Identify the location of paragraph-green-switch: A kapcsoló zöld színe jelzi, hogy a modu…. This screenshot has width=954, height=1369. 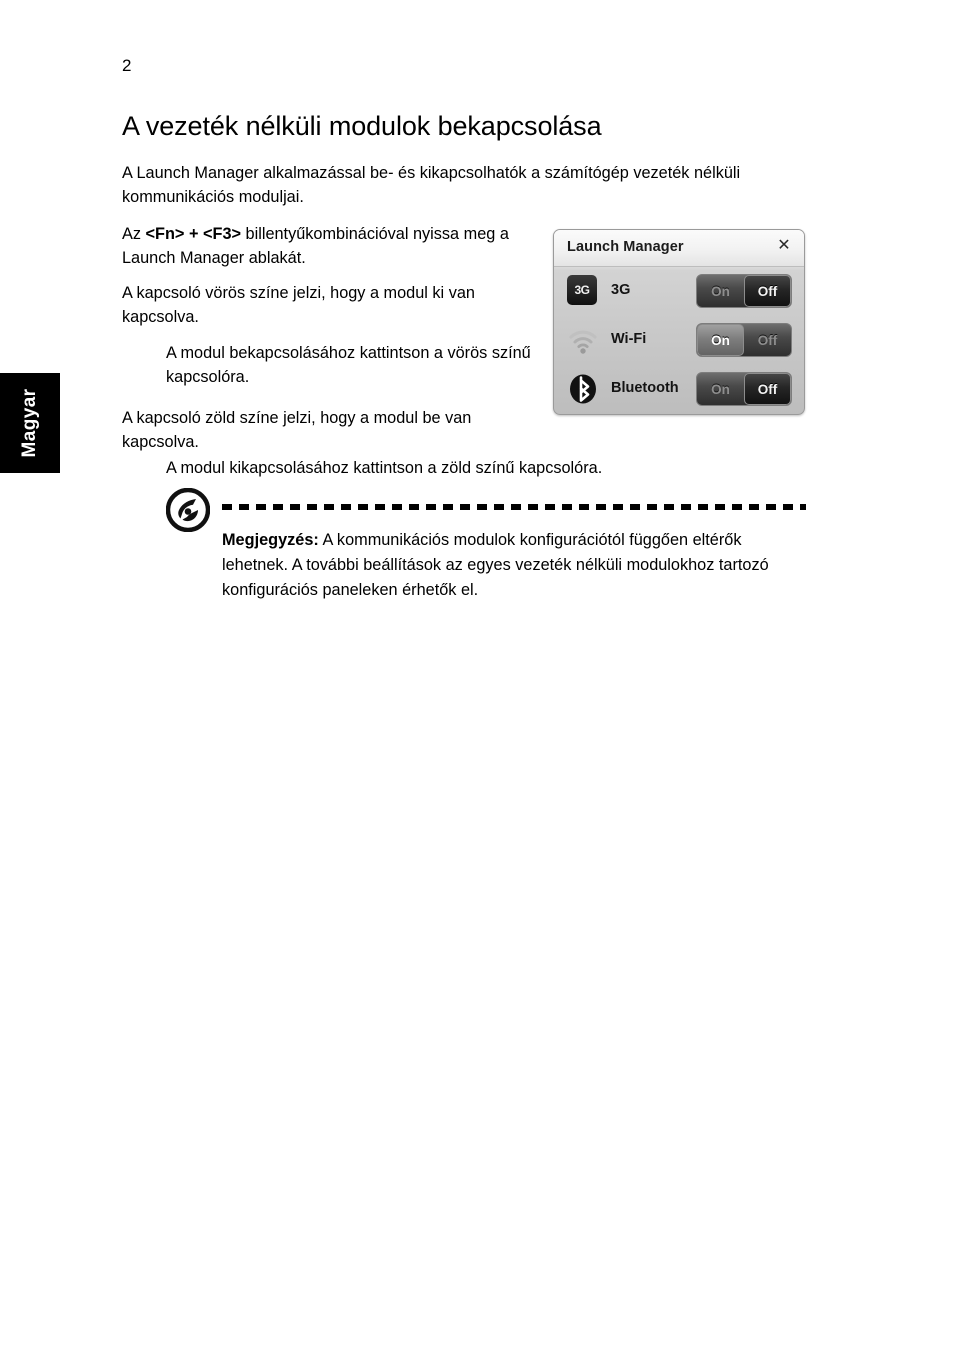
(297, 430).